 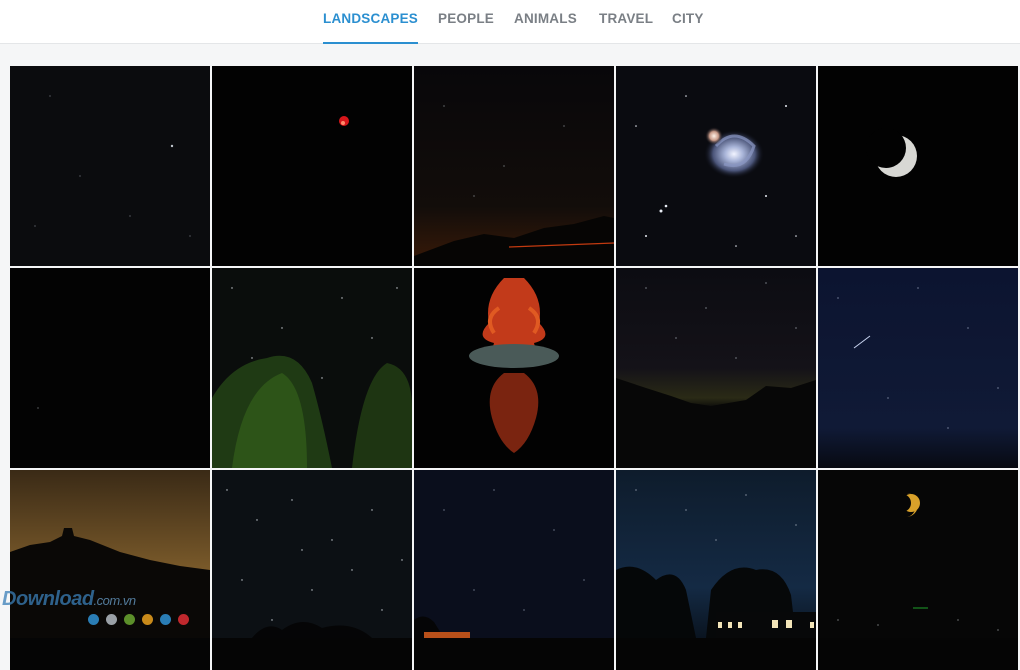 I want to click on photo-trees-under-stars, so click(x=312, y=368).